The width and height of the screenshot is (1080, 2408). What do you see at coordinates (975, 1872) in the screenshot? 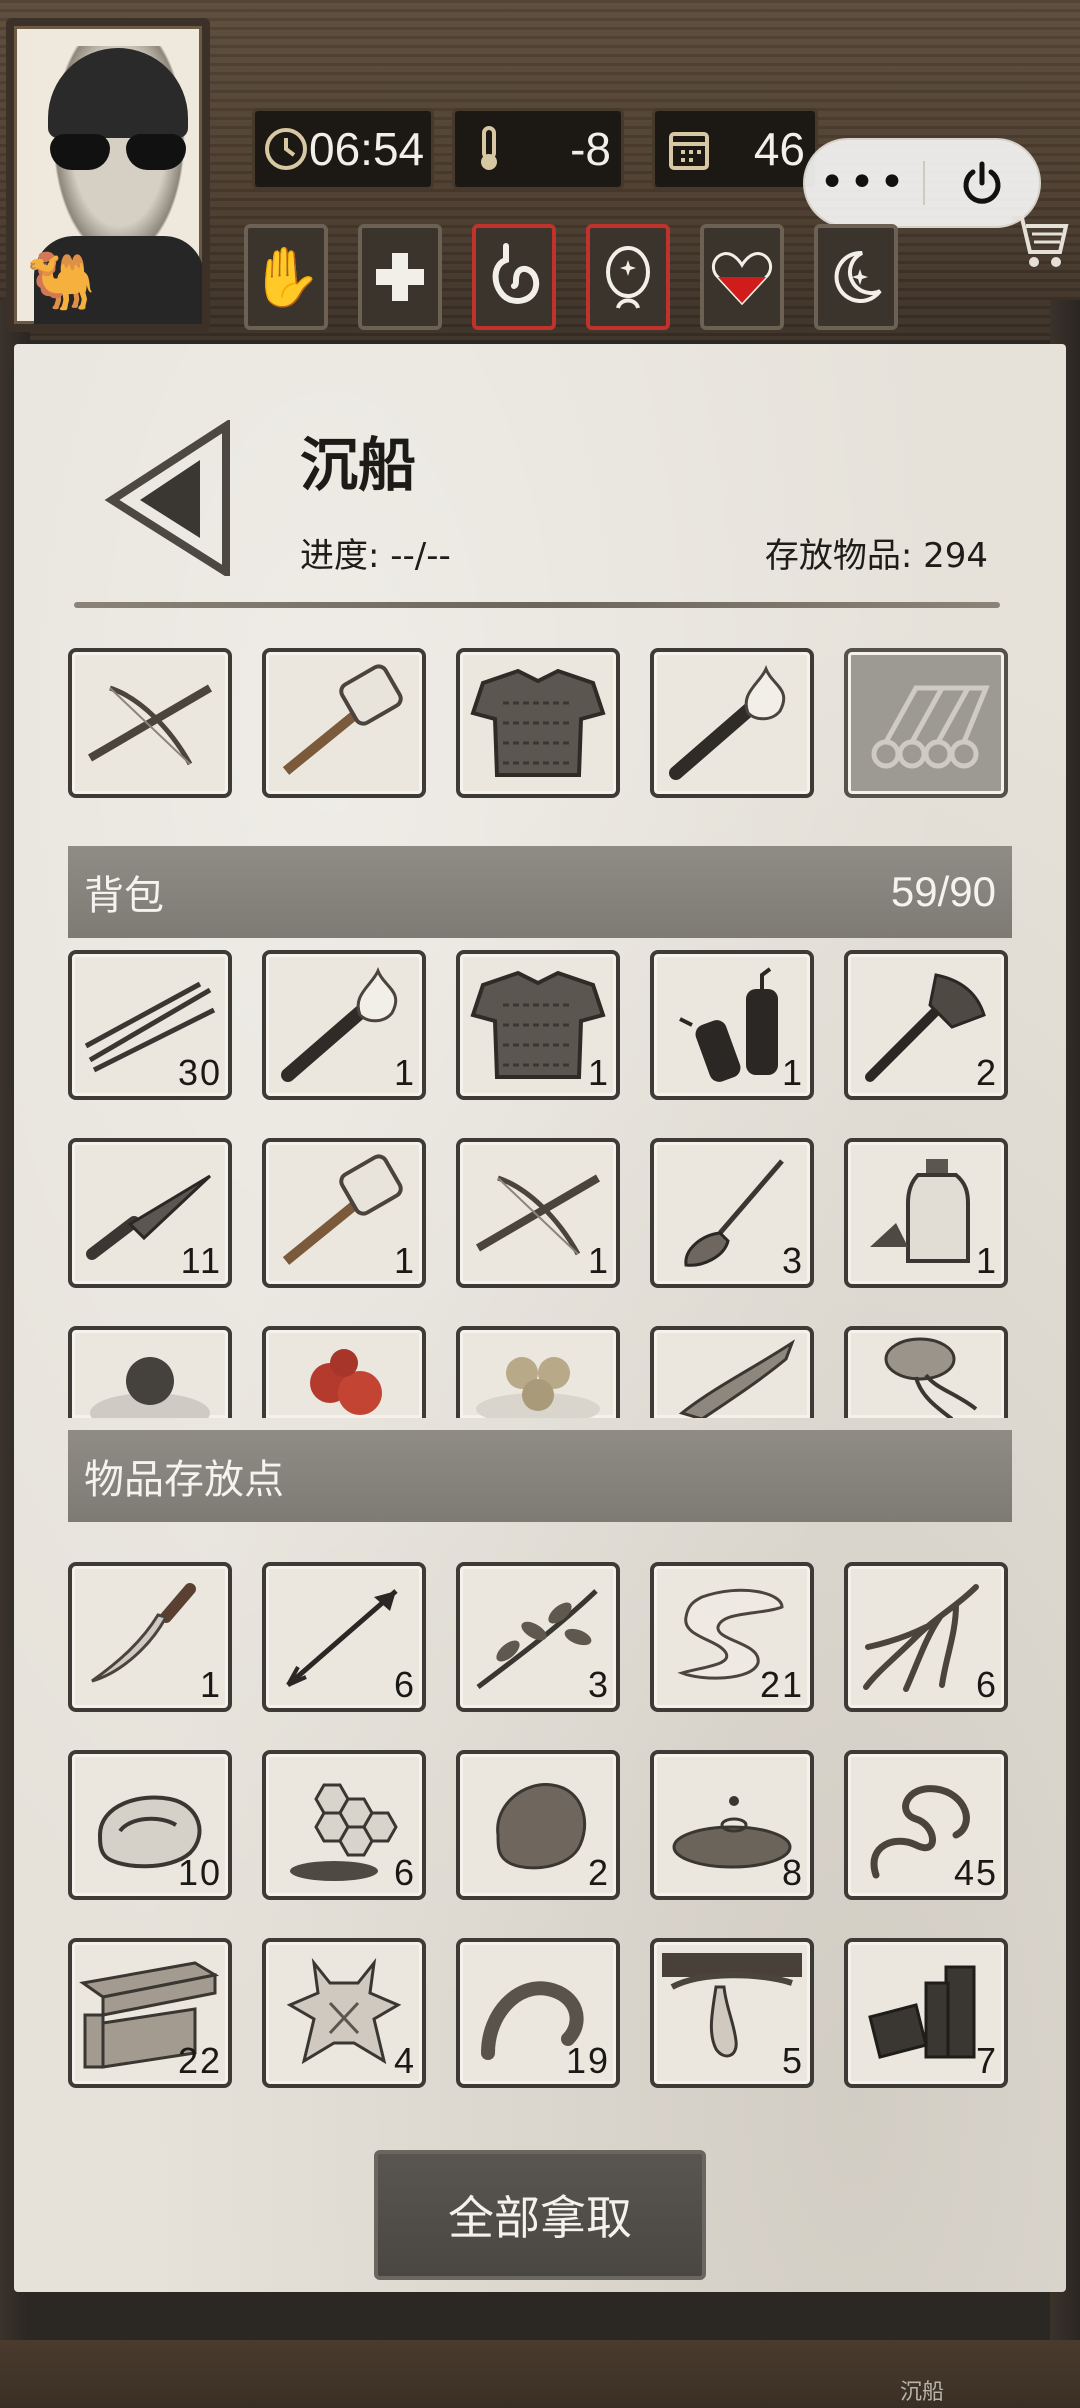
I see `item-count: 45` at bounding box center [975, 1872].